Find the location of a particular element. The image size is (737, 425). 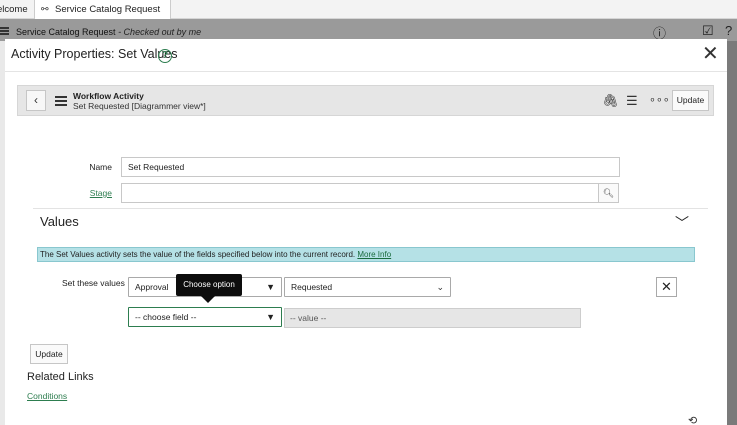

related-links-title: Related Links is located at coordinates (60, 377).